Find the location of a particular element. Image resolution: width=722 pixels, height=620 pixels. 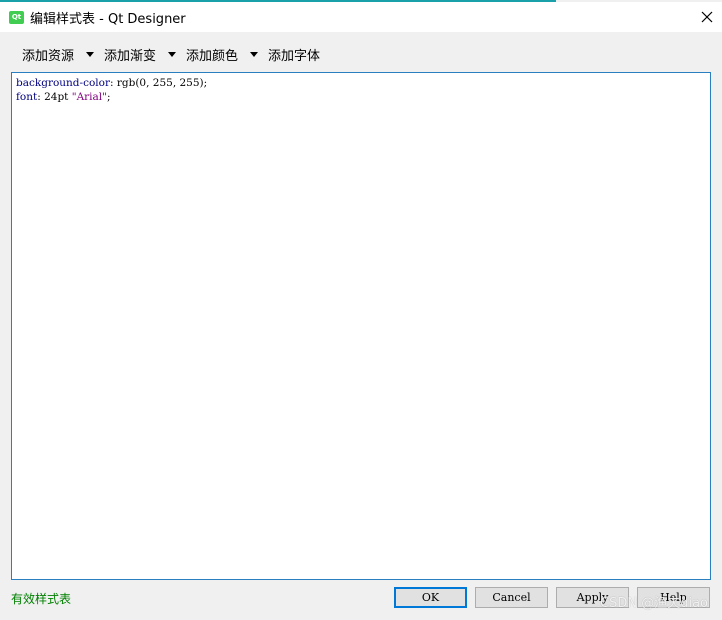

add-resource-label: 添加资源 is located at coordinates (48, 56).